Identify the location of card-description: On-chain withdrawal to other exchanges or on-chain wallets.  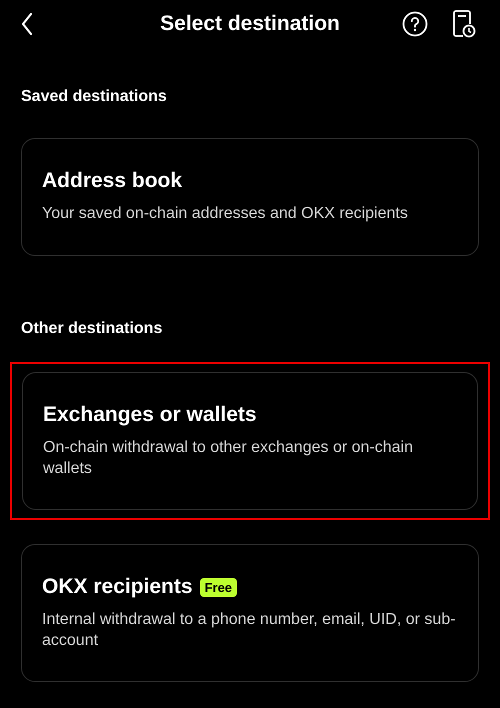
(228, 458).